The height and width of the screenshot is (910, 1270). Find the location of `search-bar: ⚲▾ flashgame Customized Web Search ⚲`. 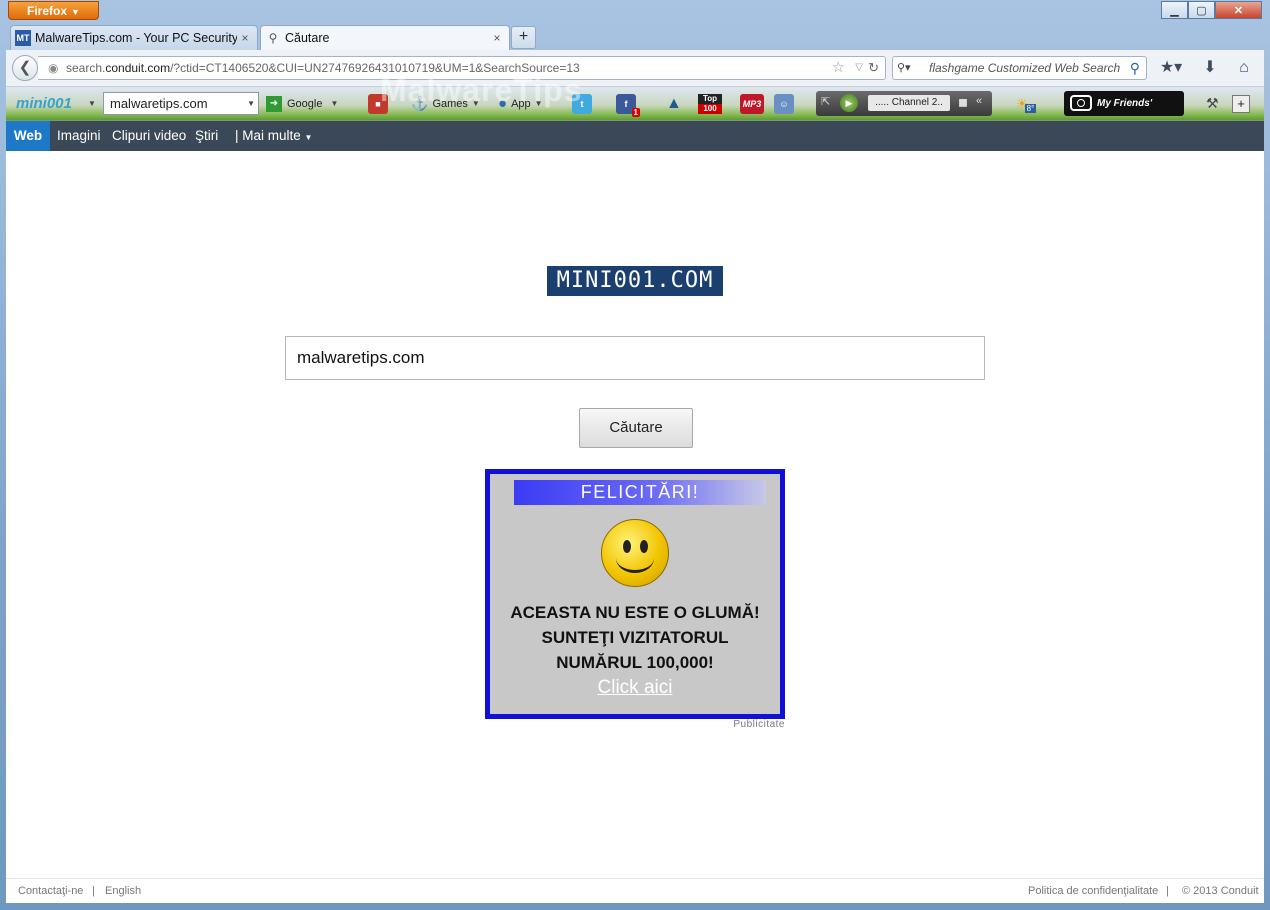

search-bar: ⚲▾ flashgame Customized Web Search ⚲ is located at coordinates (1019, 68).